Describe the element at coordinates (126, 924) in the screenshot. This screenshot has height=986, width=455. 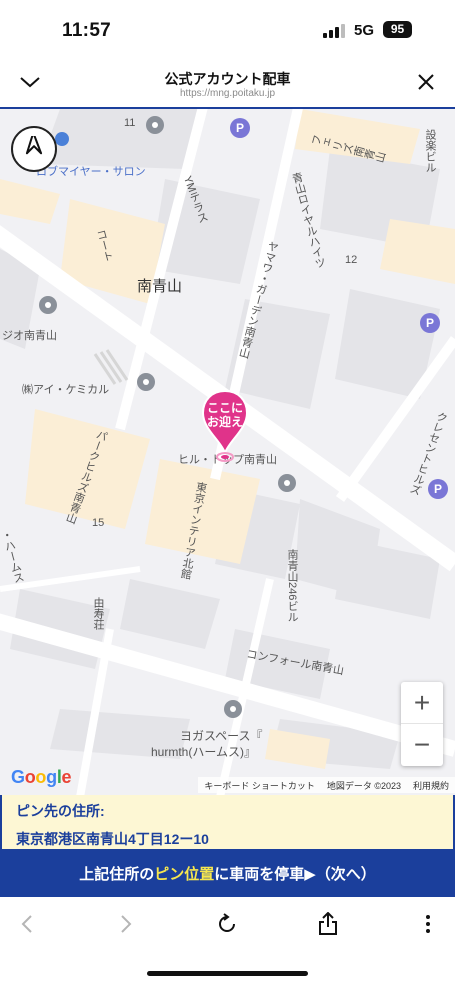
I see `chevron-right-icon` at that location.